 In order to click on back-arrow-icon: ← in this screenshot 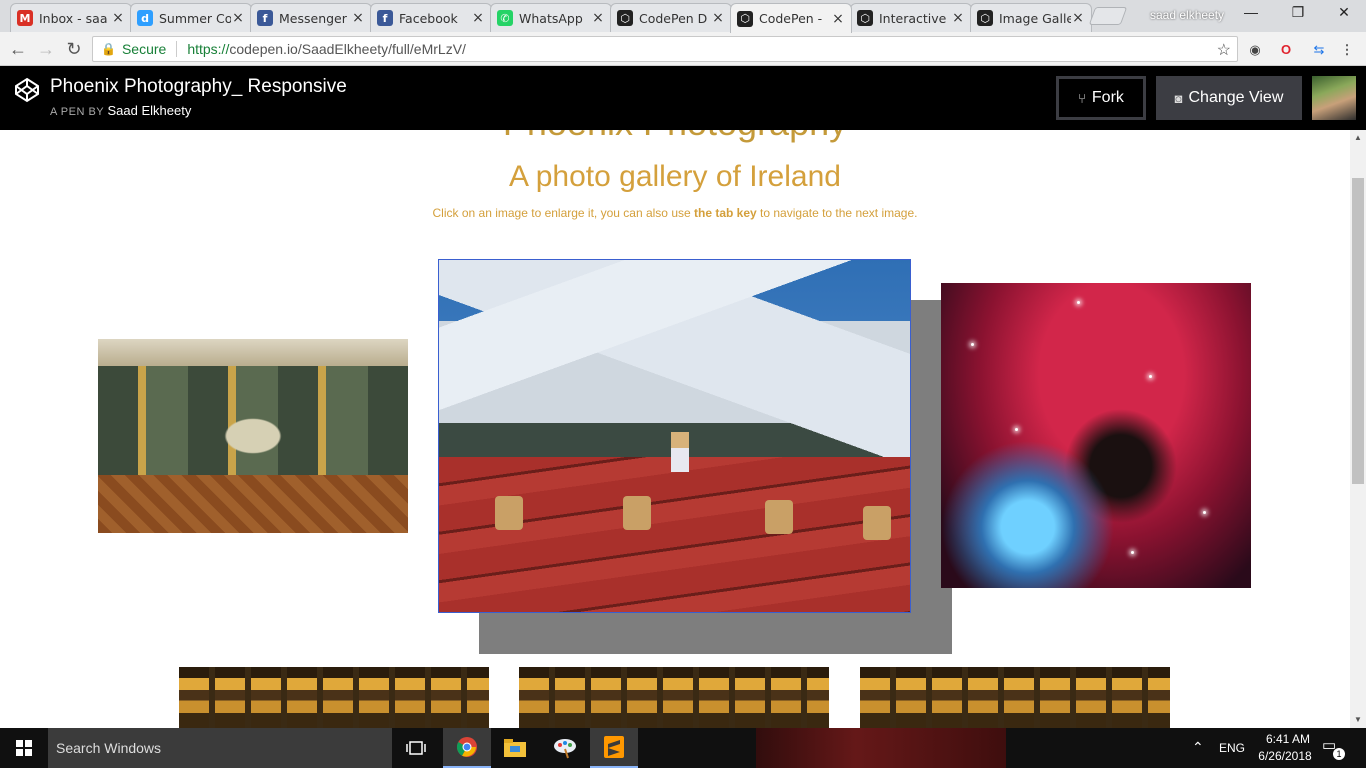, I will do `click(18, 49)`.